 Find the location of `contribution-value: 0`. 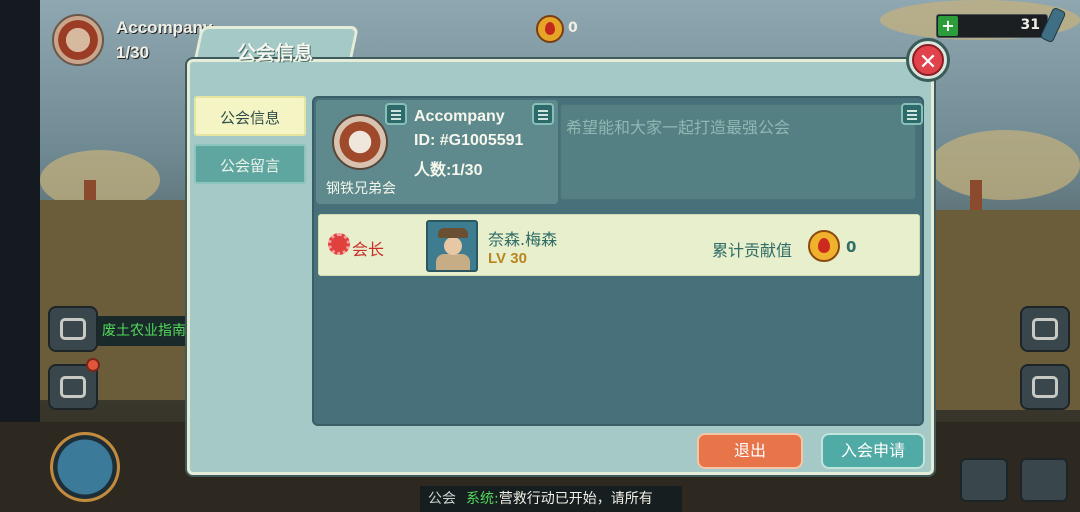

contribution-value: 0 is located at coordinates (851, 247).